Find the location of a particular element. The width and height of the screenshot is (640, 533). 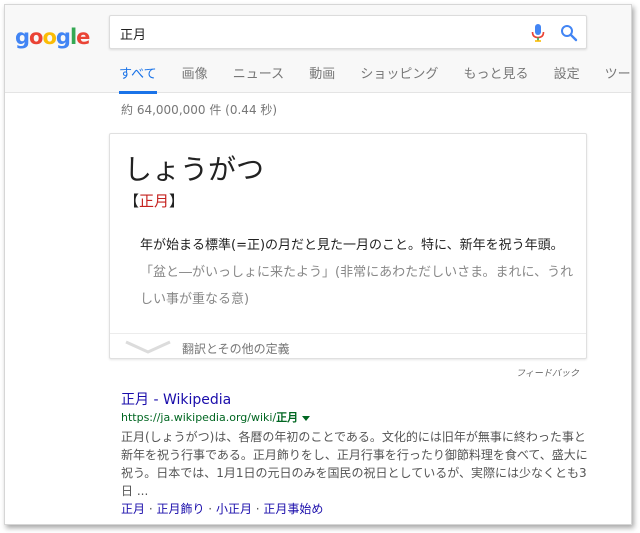

headword-text: 正月 is located at coordinates (154, 201).